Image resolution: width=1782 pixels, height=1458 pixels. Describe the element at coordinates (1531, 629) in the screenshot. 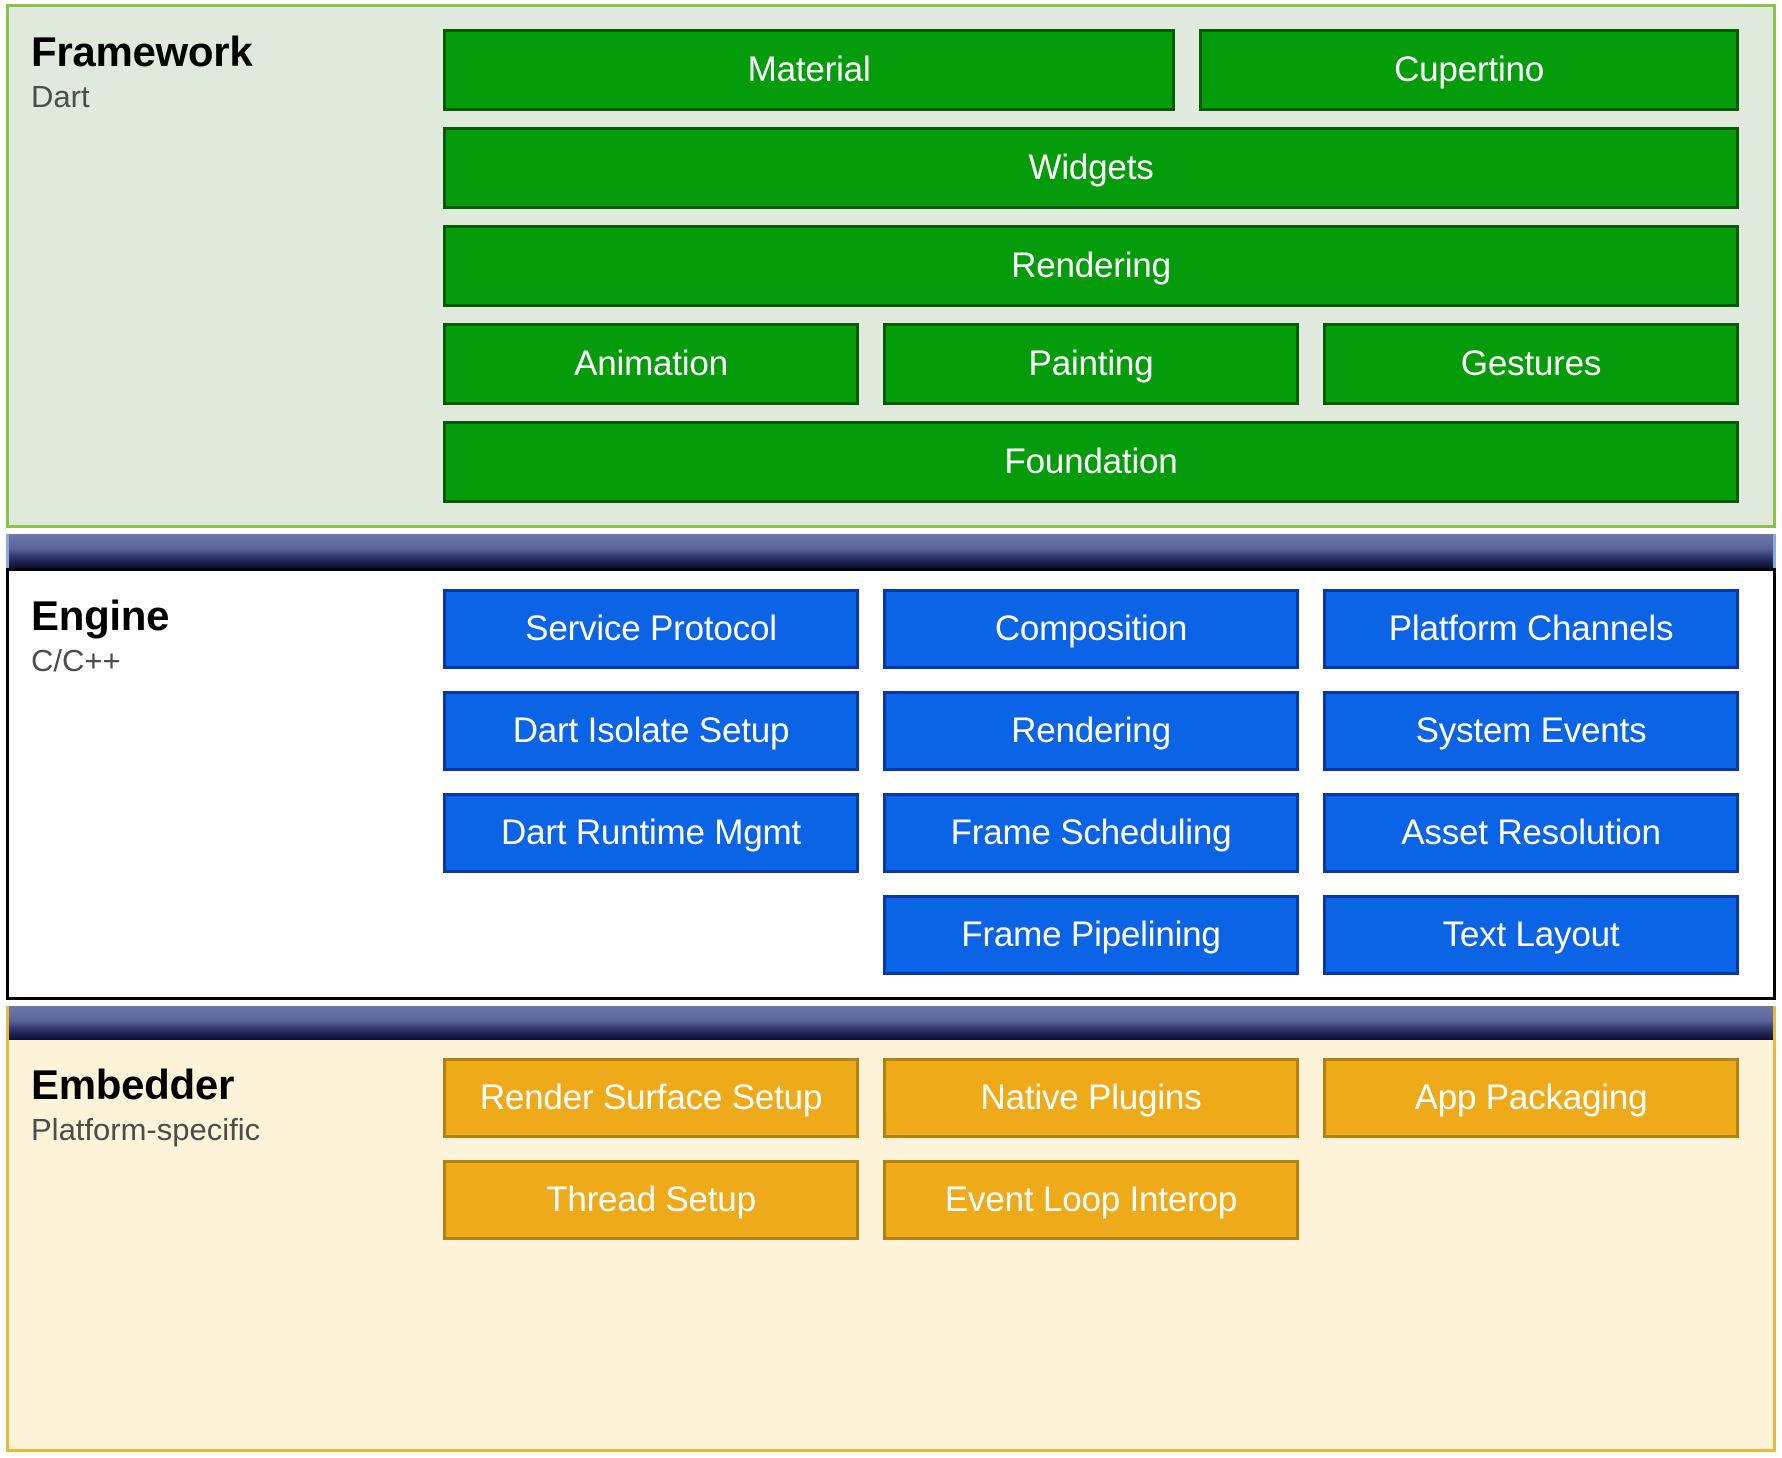

I see `engine-box: Platform Channels` at that location.